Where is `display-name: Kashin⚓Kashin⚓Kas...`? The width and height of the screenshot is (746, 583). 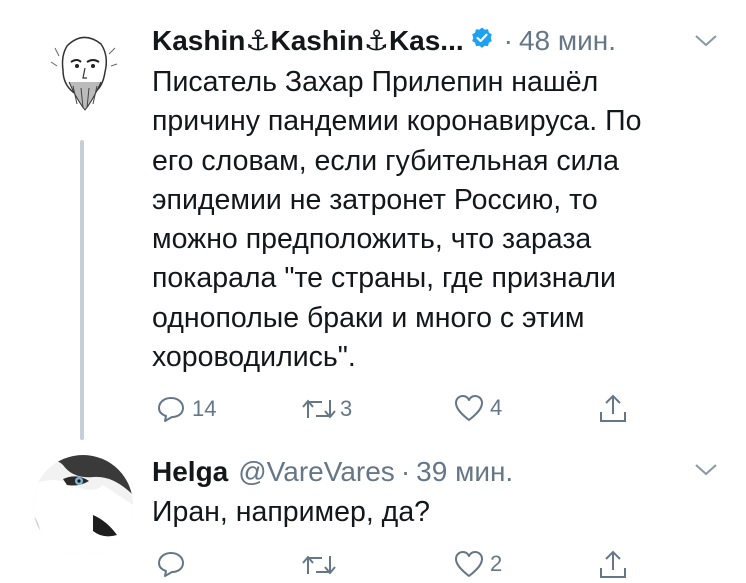
display-name: Kashin⚓Kashin⚓Kas... is located at coordinates (308, 41).